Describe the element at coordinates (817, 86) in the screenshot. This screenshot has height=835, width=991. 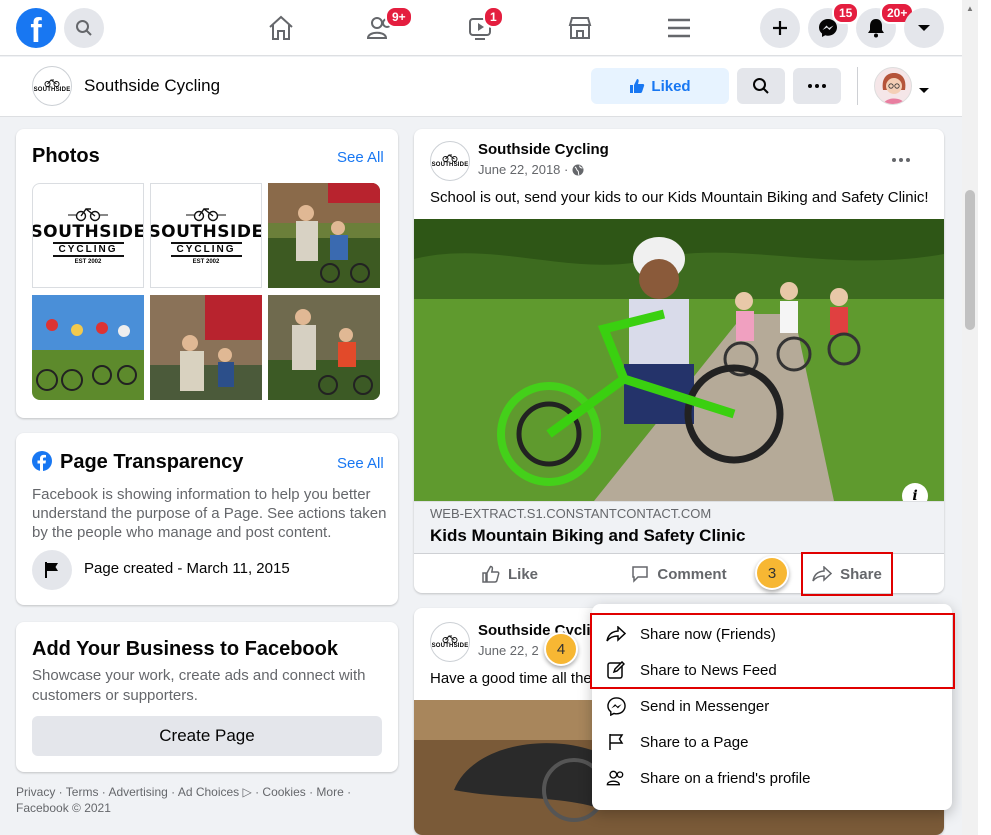
I see `page-more-button` at that location.